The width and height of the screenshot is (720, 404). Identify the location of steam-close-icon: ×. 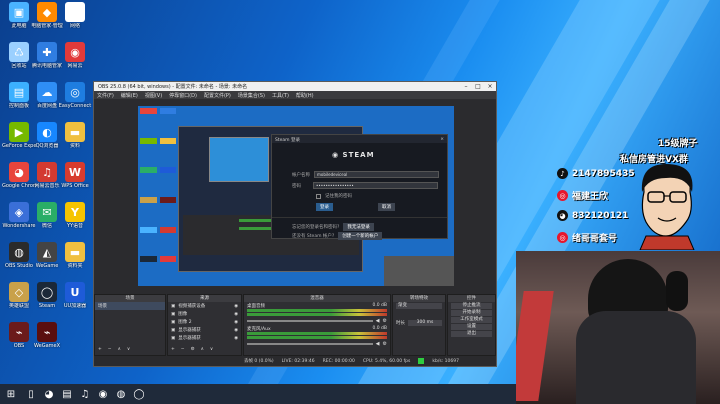
(442, 139).